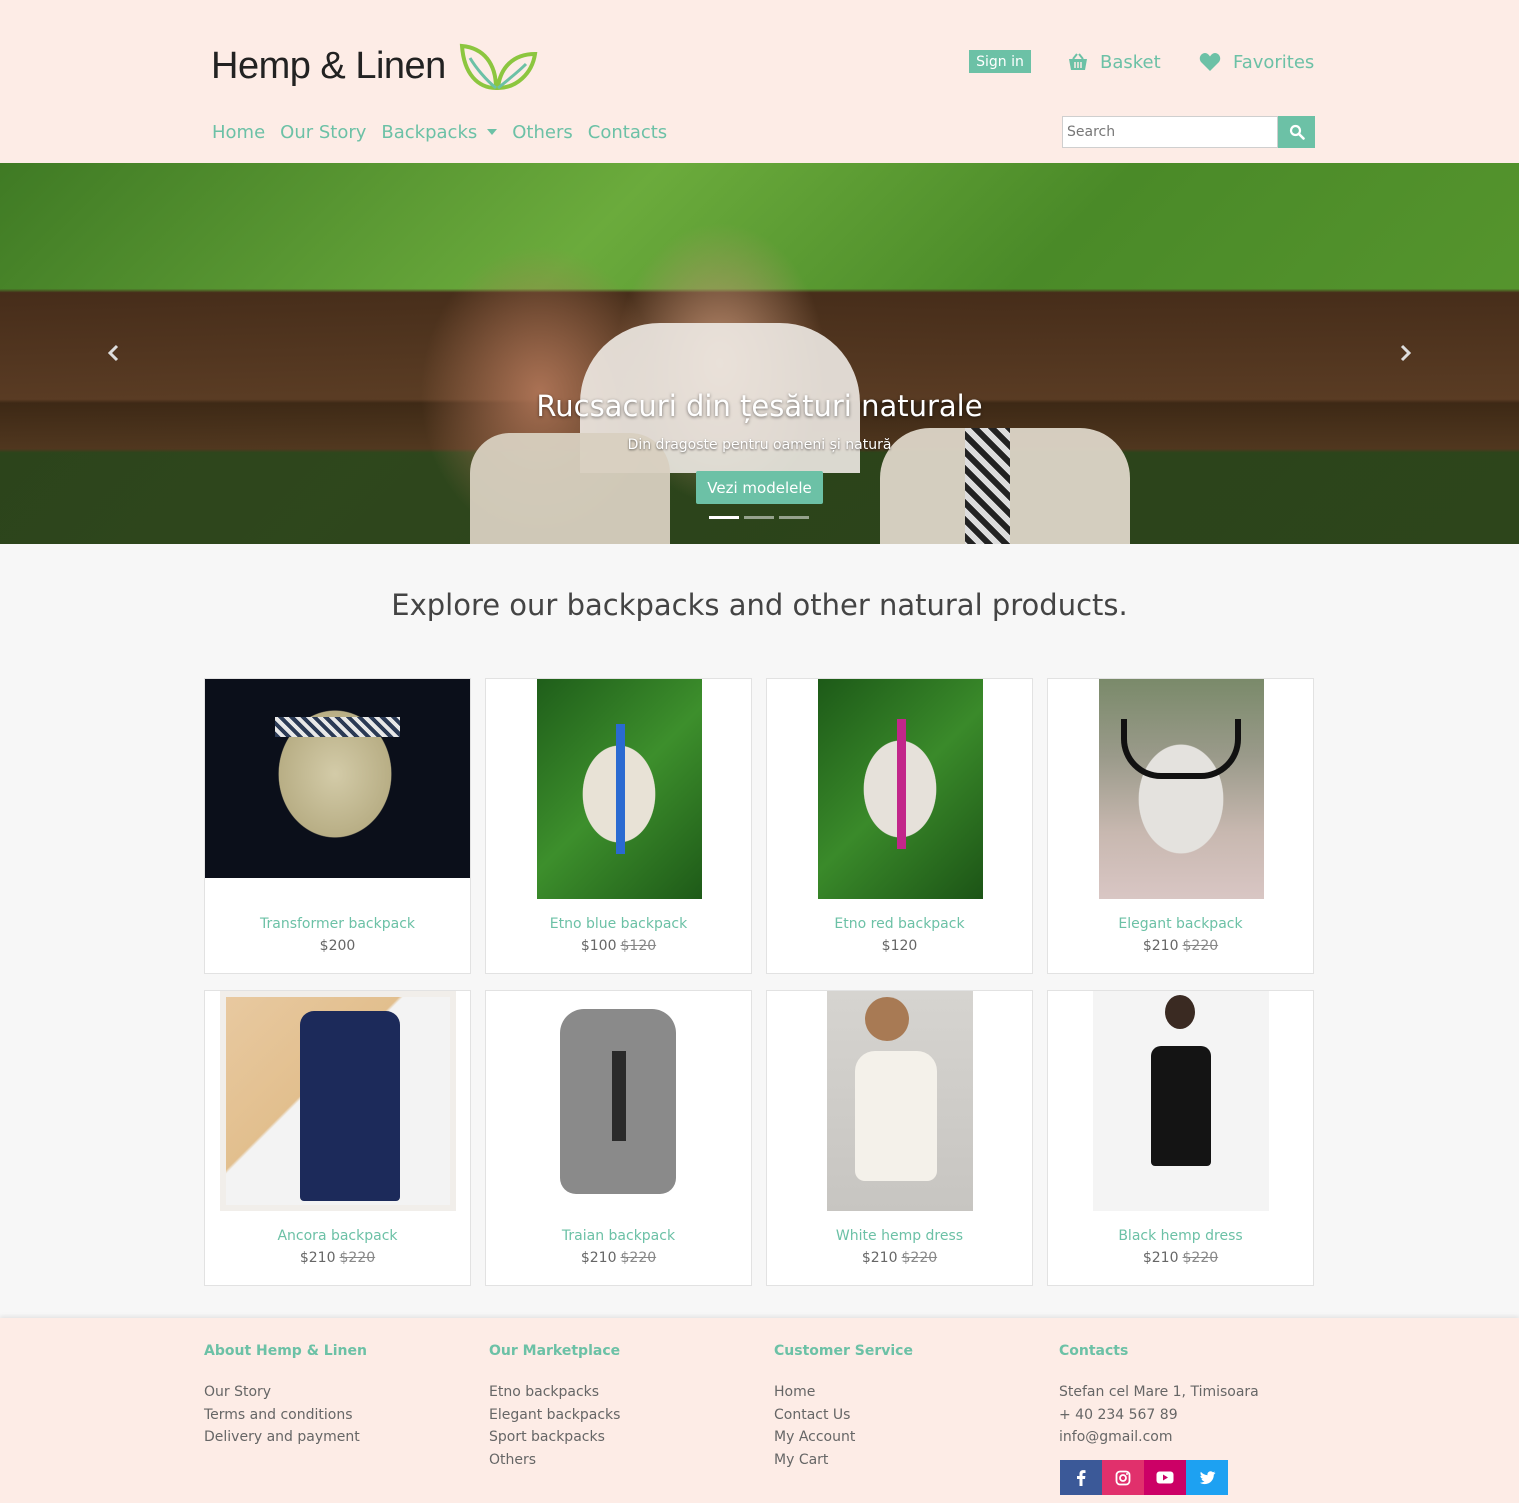 The width and height of the screenshot is (1519, 1503). I want to click on nav-others: Others, so click(542, 132).